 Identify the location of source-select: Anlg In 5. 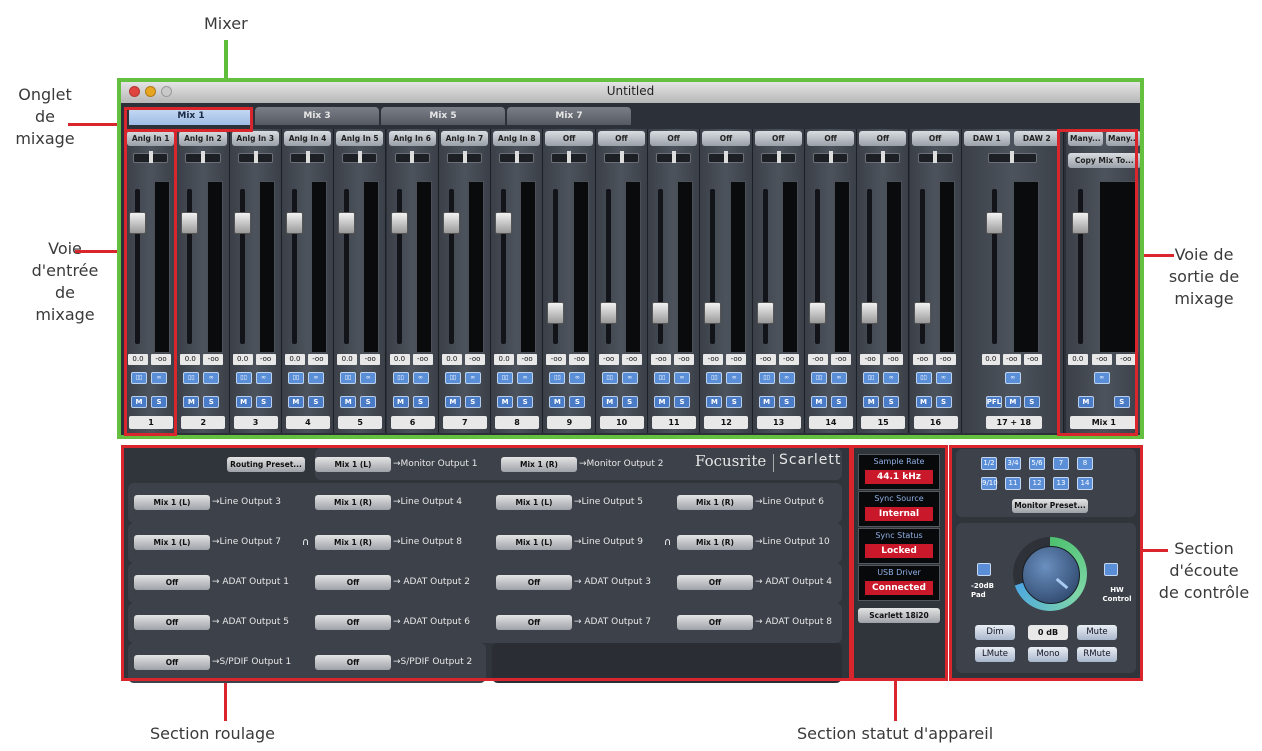
(360, 138).